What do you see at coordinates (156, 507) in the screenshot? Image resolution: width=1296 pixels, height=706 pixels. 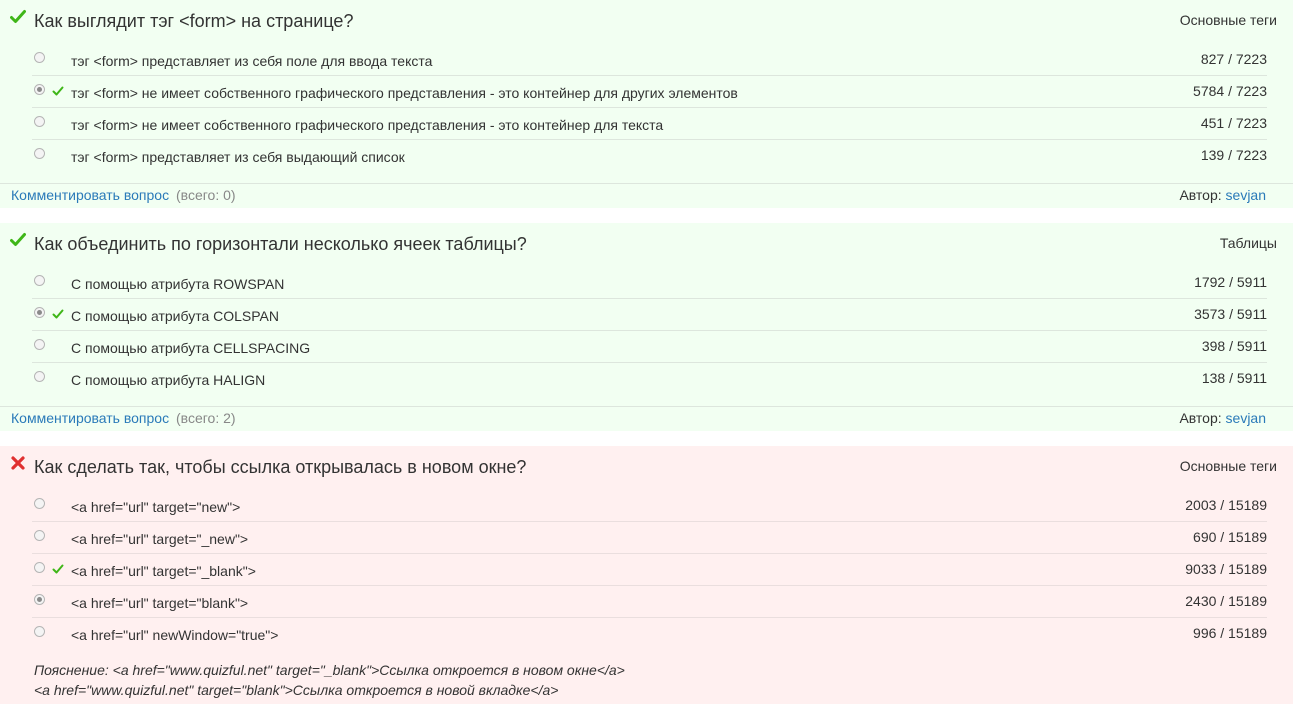 I see `answer-text: <a href="url" target="new">` at bounding box center [156, 507].